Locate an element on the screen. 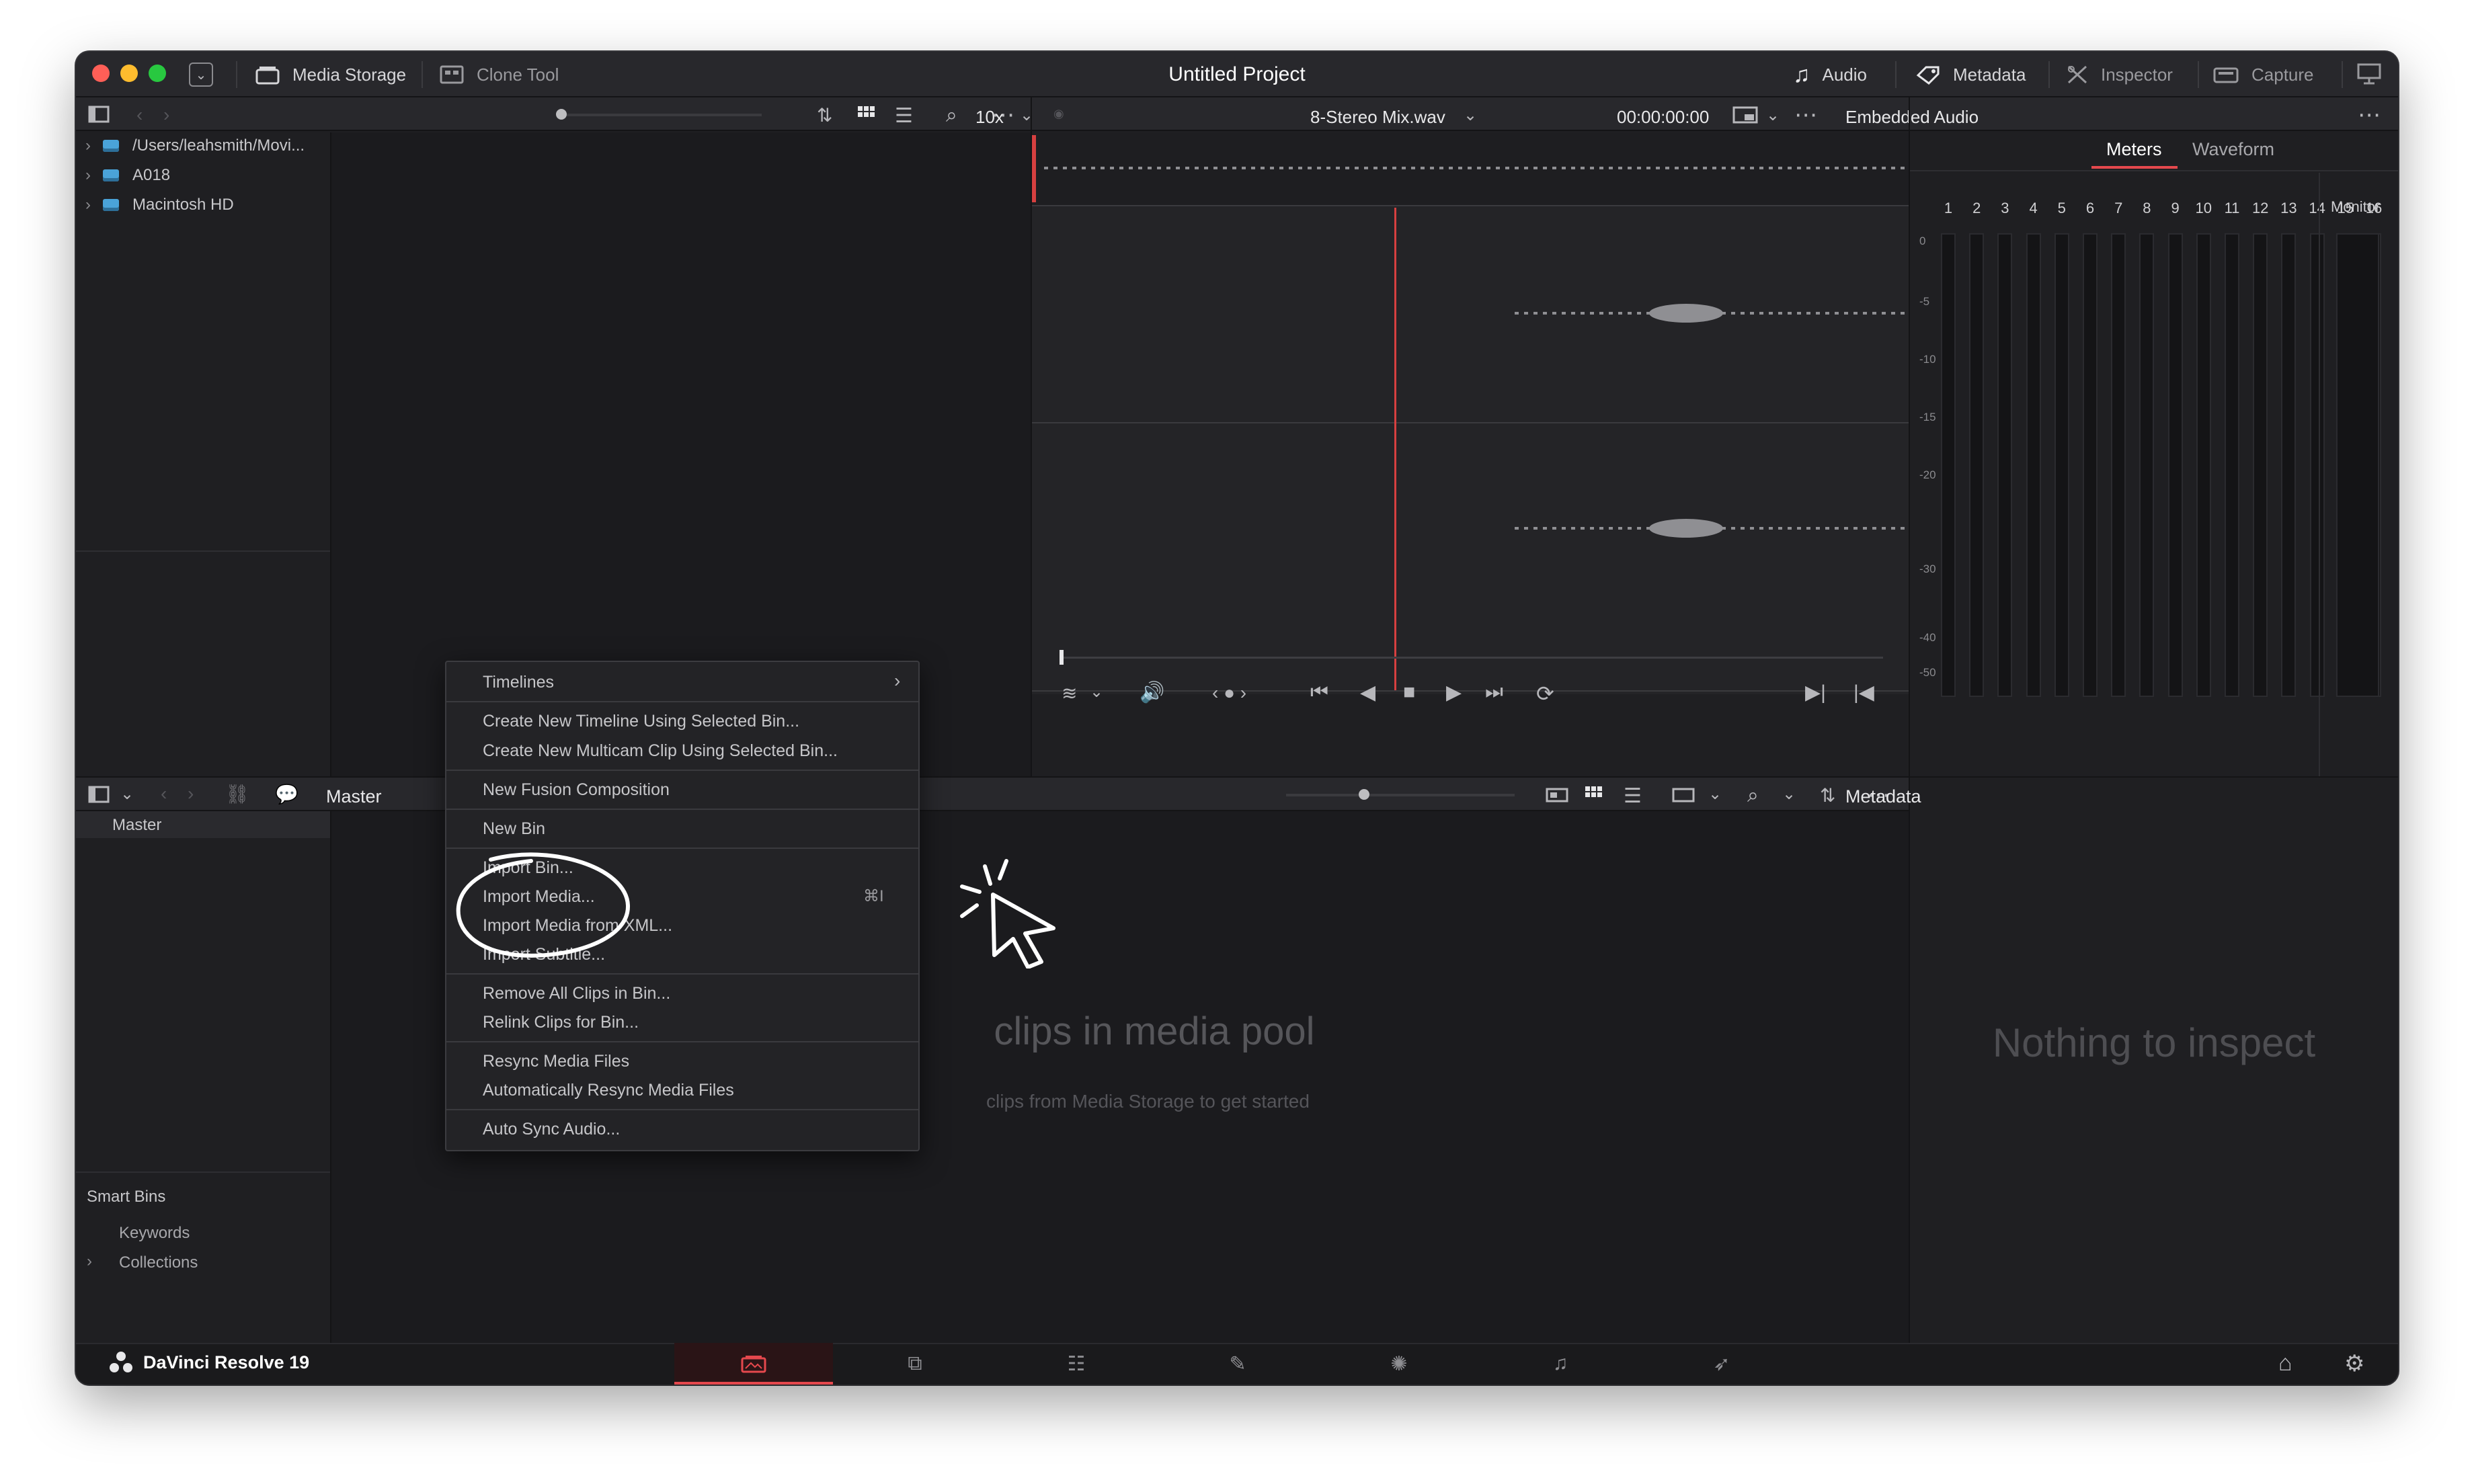 Image resolution: width=2474 pixels, height=1484 pixels. audio-panel-more-icon: ⋯ is located at coordinates (2369, 114).